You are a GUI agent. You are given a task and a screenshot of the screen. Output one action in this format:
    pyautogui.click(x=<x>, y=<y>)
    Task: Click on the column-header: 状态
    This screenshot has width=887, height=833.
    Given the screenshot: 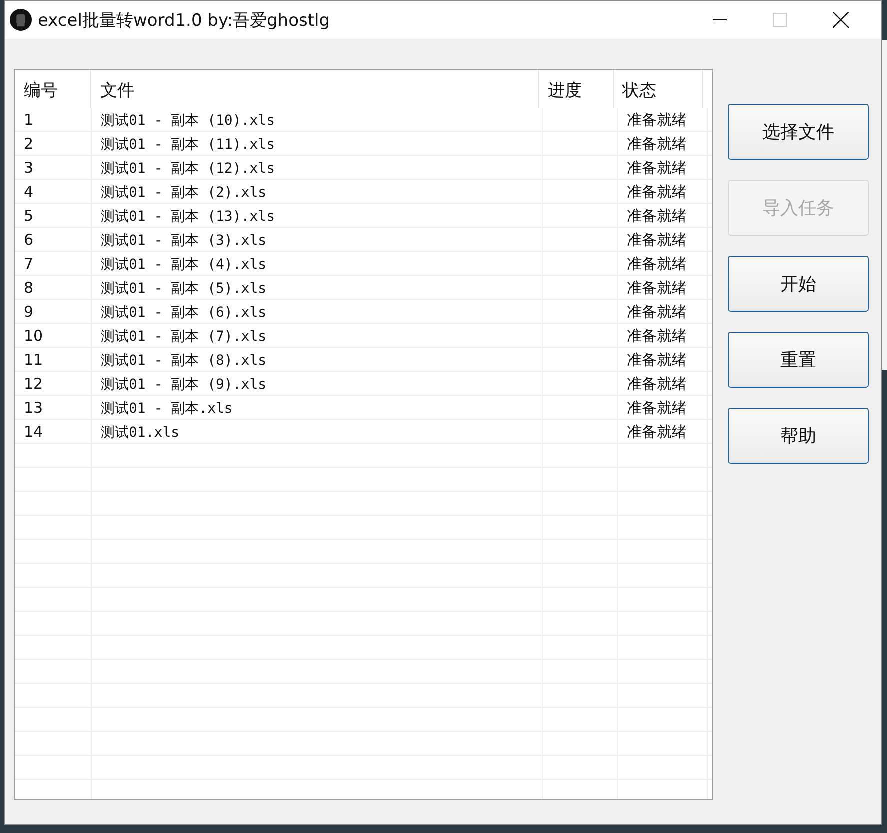 What is the action you would take?
    pyautogui.click(x=658, y=89)
    